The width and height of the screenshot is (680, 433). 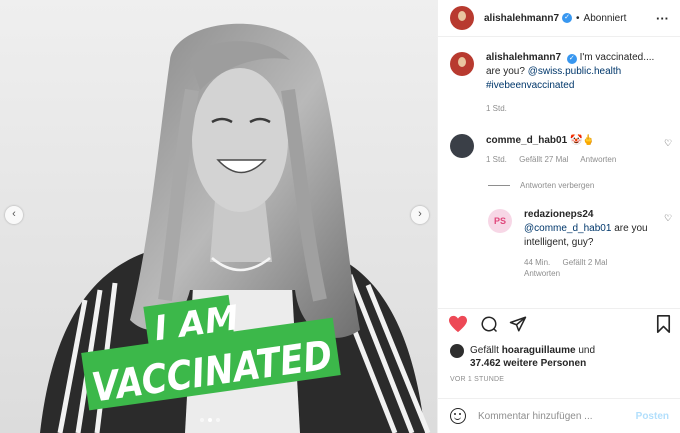 I want to click on previous-slide-button: ‹, so click(x=14, y=215).